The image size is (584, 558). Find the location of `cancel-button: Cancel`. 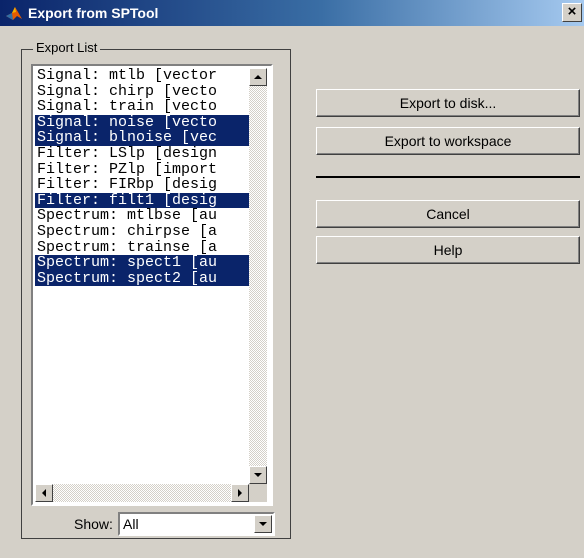

cancel-button: Cancel is located at coordinates (448, 214).